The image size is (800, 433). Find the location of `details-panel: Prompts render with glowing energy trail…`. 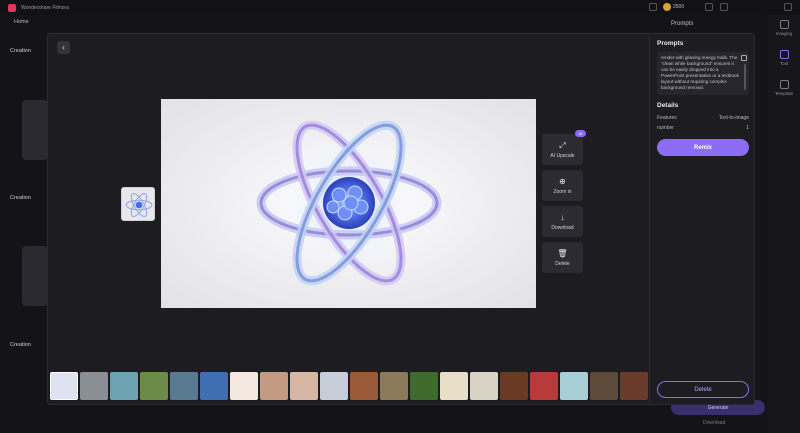

details-panel: Prompts render with glowing energy trail… is located at coordinates (702, 220).